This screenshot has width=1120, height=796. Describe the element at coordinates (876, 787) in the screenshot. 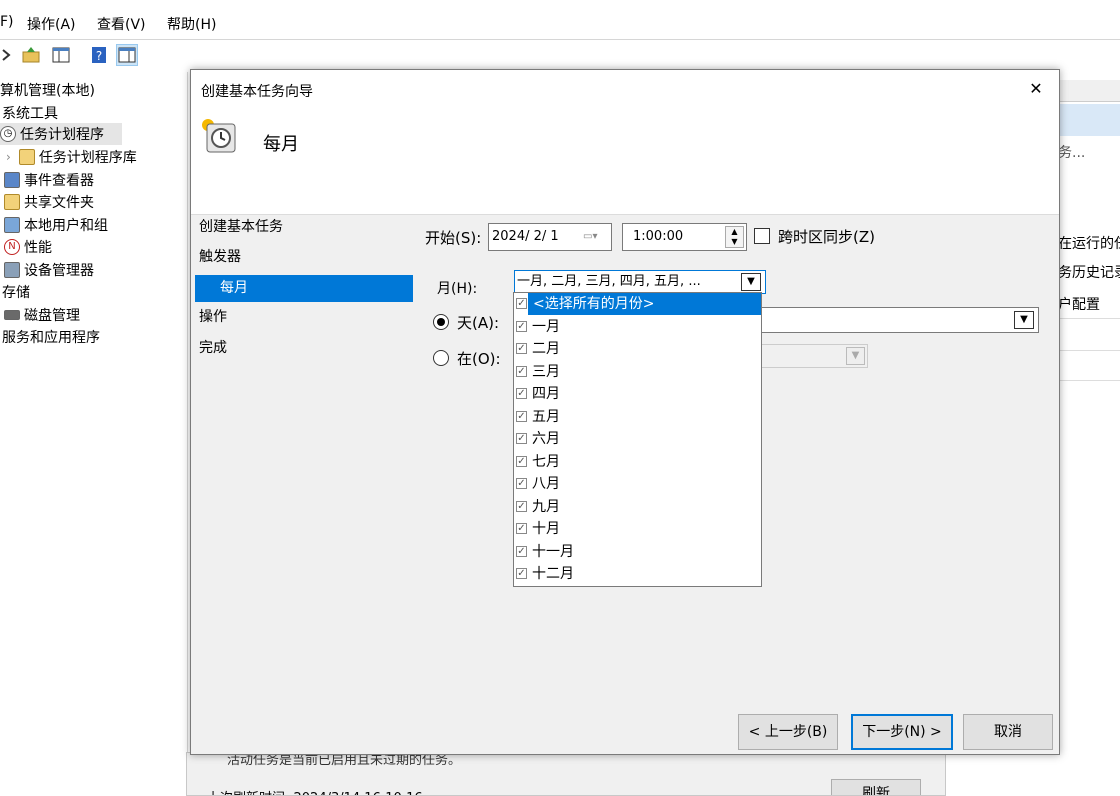

I see `refresh-button: 刷新` at that location.